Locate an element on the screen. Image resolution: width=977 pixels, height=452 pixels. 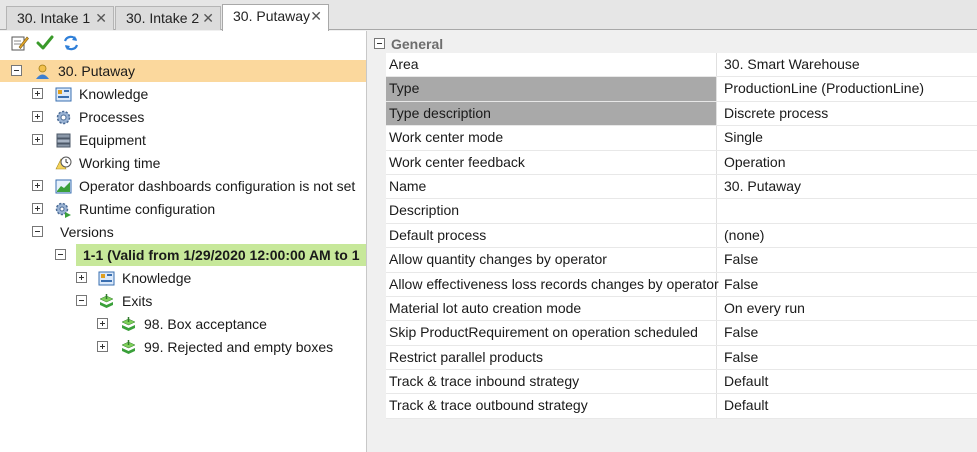
tree-item-working-time: Working time is located at coordinates (183, 163).